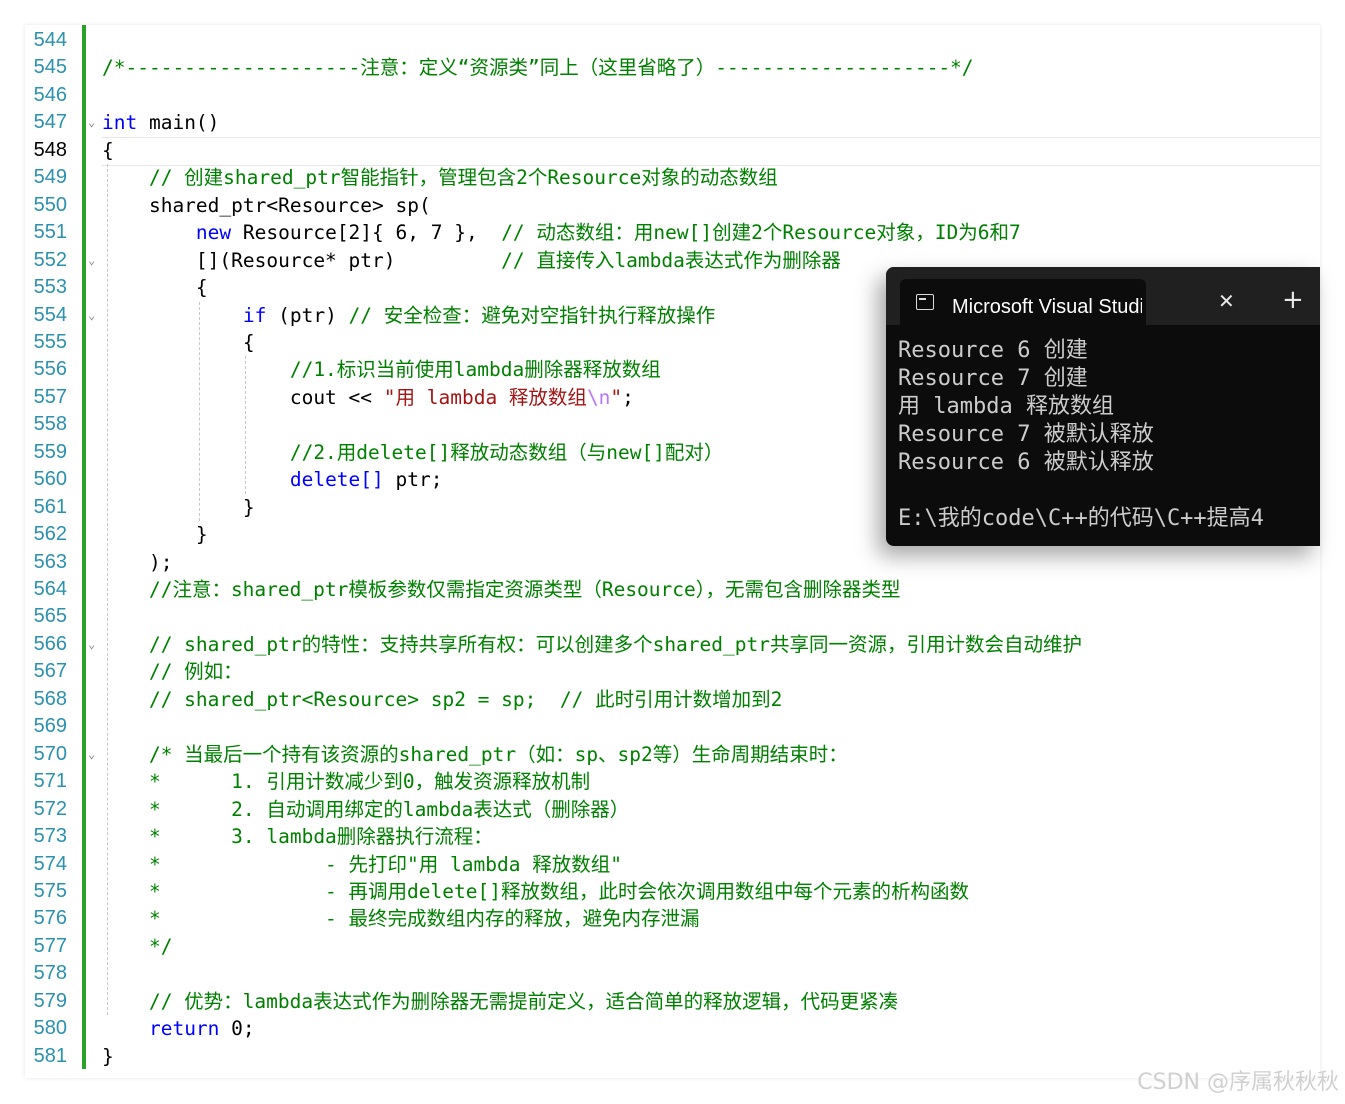 This screenshot has height=1104, width=1345. What do you see at coordinates (178, 342) in the screenshot?
I see `code-token: {` at bounding box center [178, 342].